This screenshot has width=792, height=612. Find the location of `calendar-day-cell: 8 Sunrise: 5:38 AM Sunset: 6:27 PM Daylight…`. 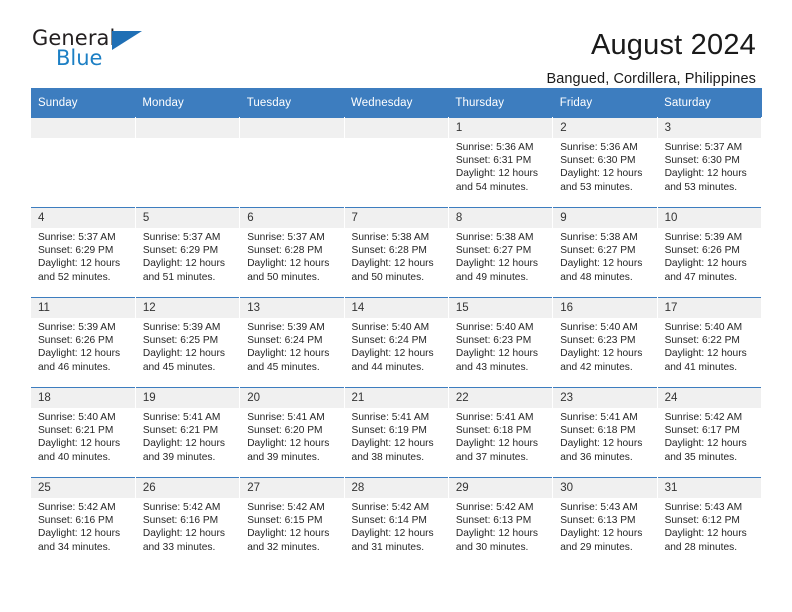

calendar-day-cell: 8 Sunrise: 5:38 AM Sunset: 6:27 PM Daylight… is located at coordinates (501, 252).